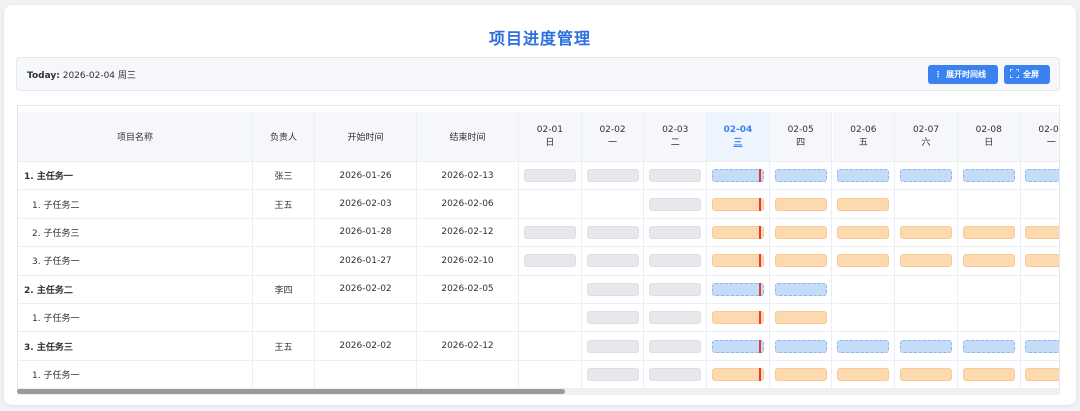 The height and width of the screenshot is (411, 1080). Describe the element at coordinates (759, 346) in the screenshot. I see `today-marker` at that location.